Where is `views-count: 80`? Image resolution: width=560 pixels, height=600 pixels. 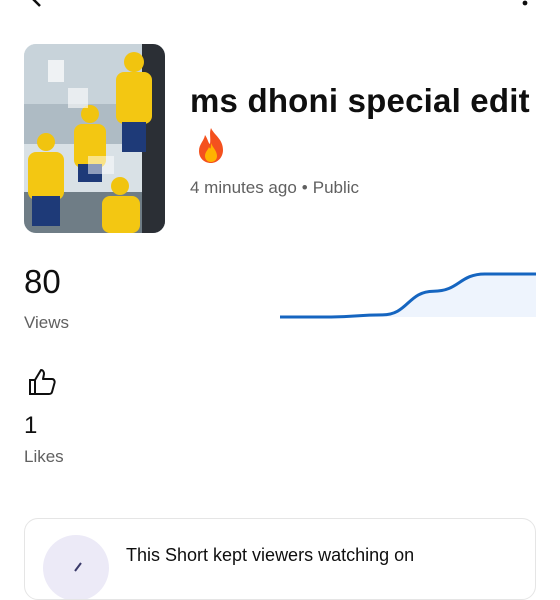 views-count: 80 is located at coordinates (42, 281).